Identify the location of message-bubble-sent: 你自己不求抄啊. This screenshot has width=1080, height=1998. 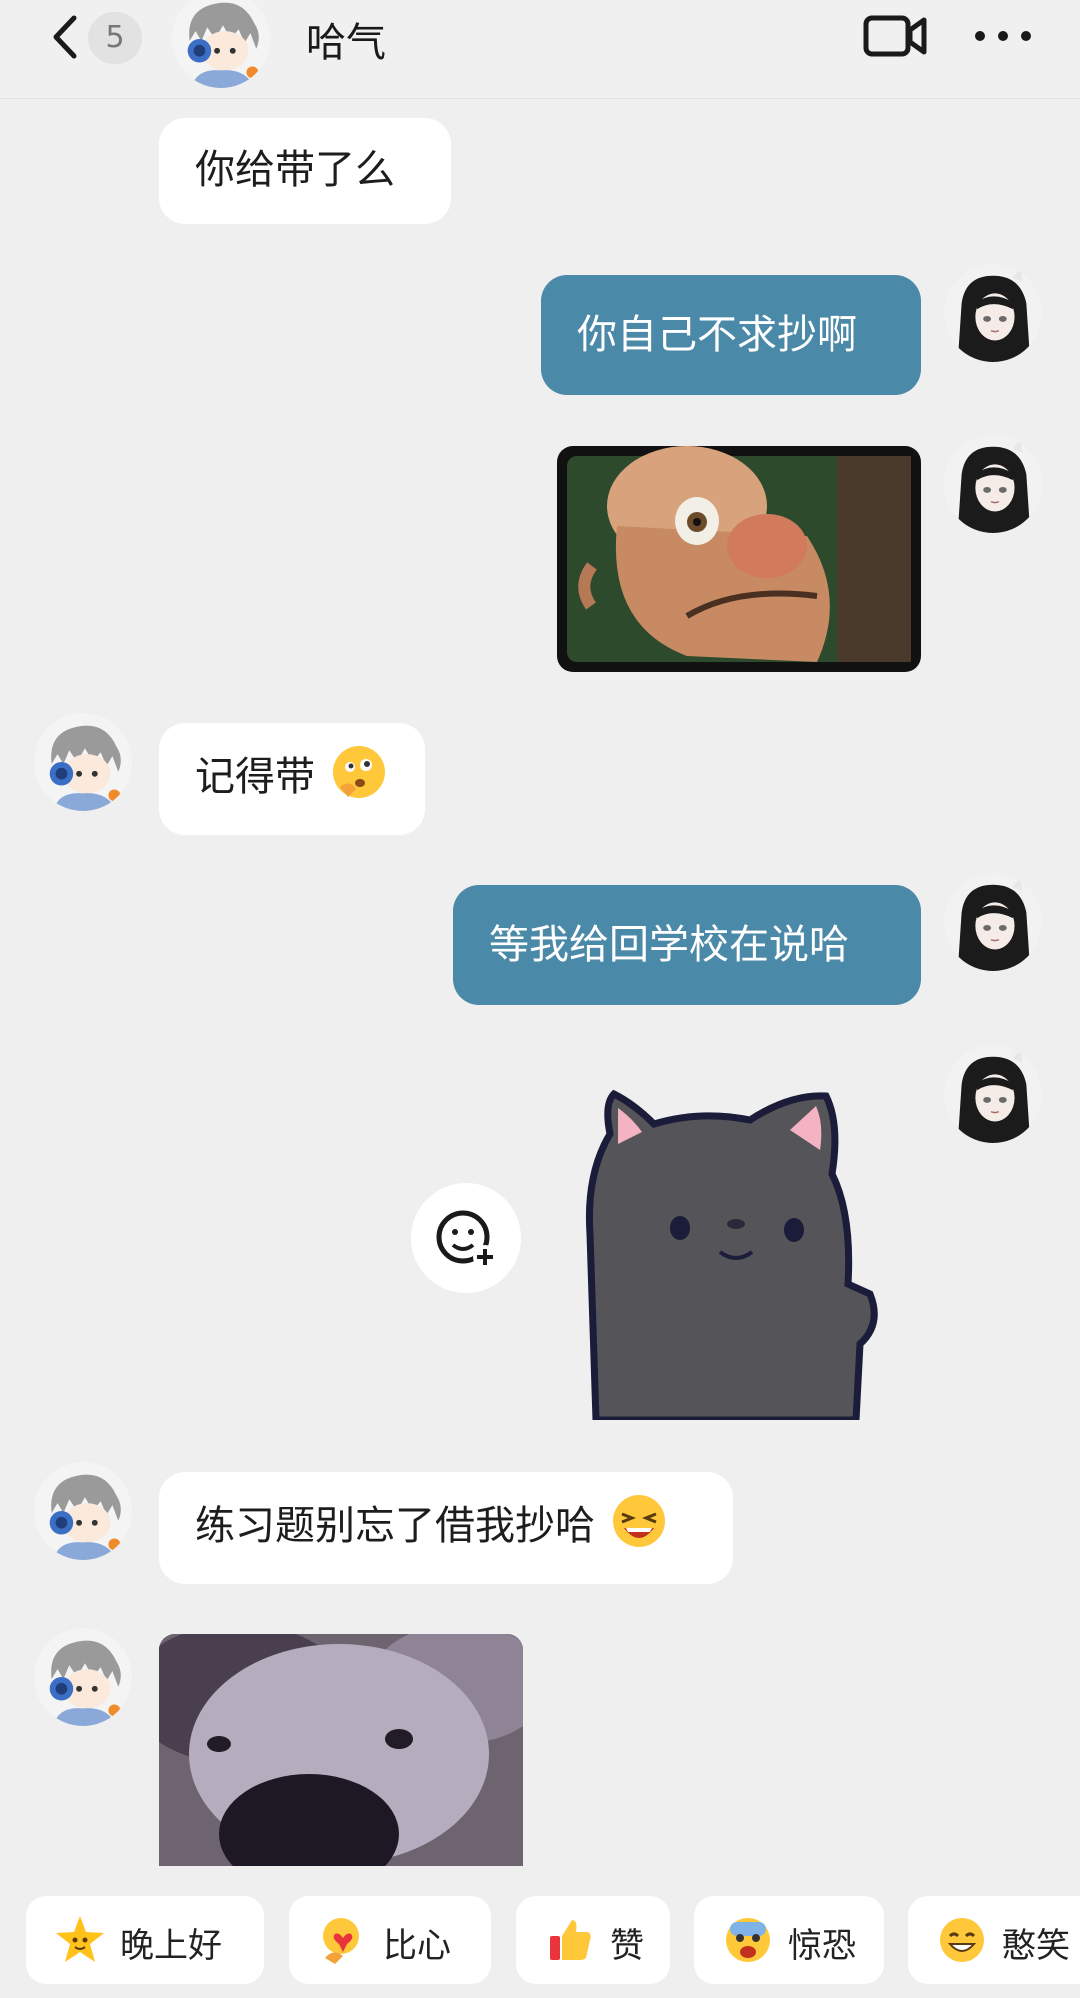
(731, 335).